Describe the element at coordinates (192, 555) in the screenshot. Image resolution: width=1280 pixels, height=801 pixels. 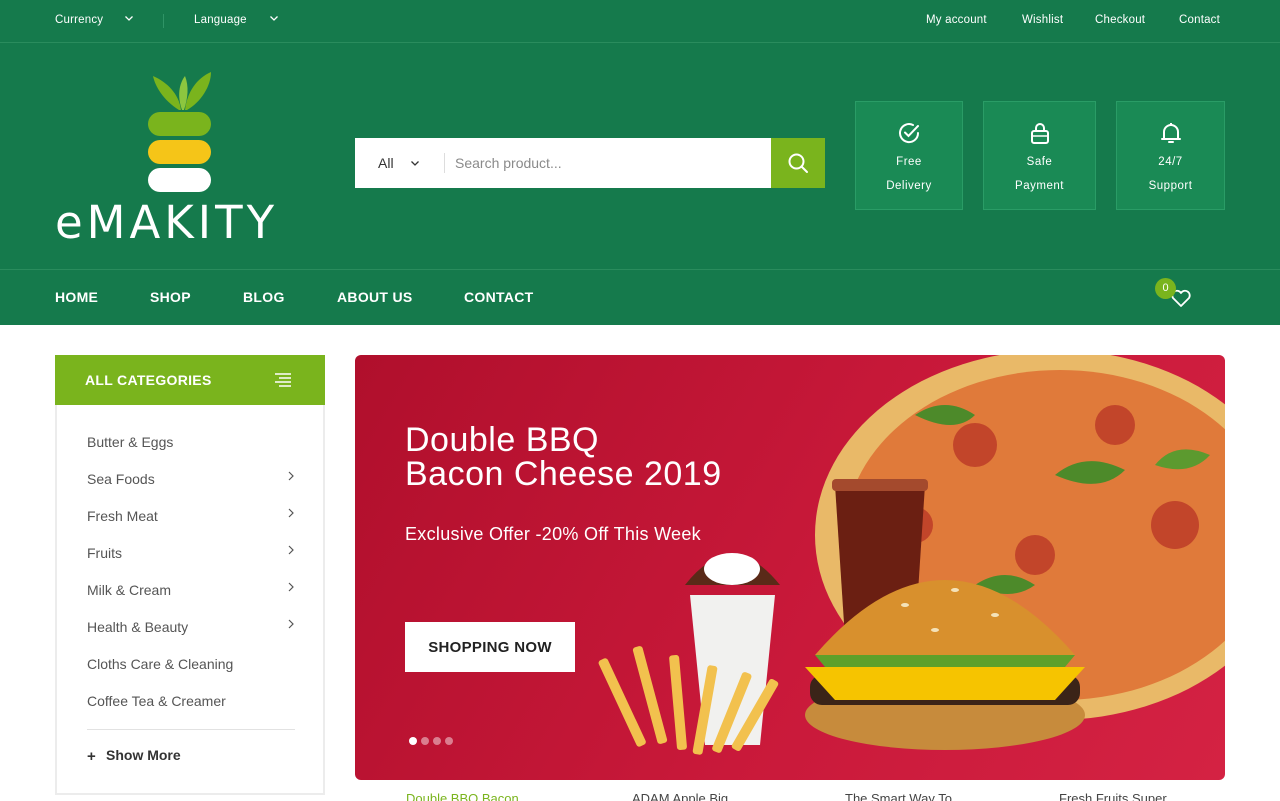
I see `category-item: Fruits` at that location.